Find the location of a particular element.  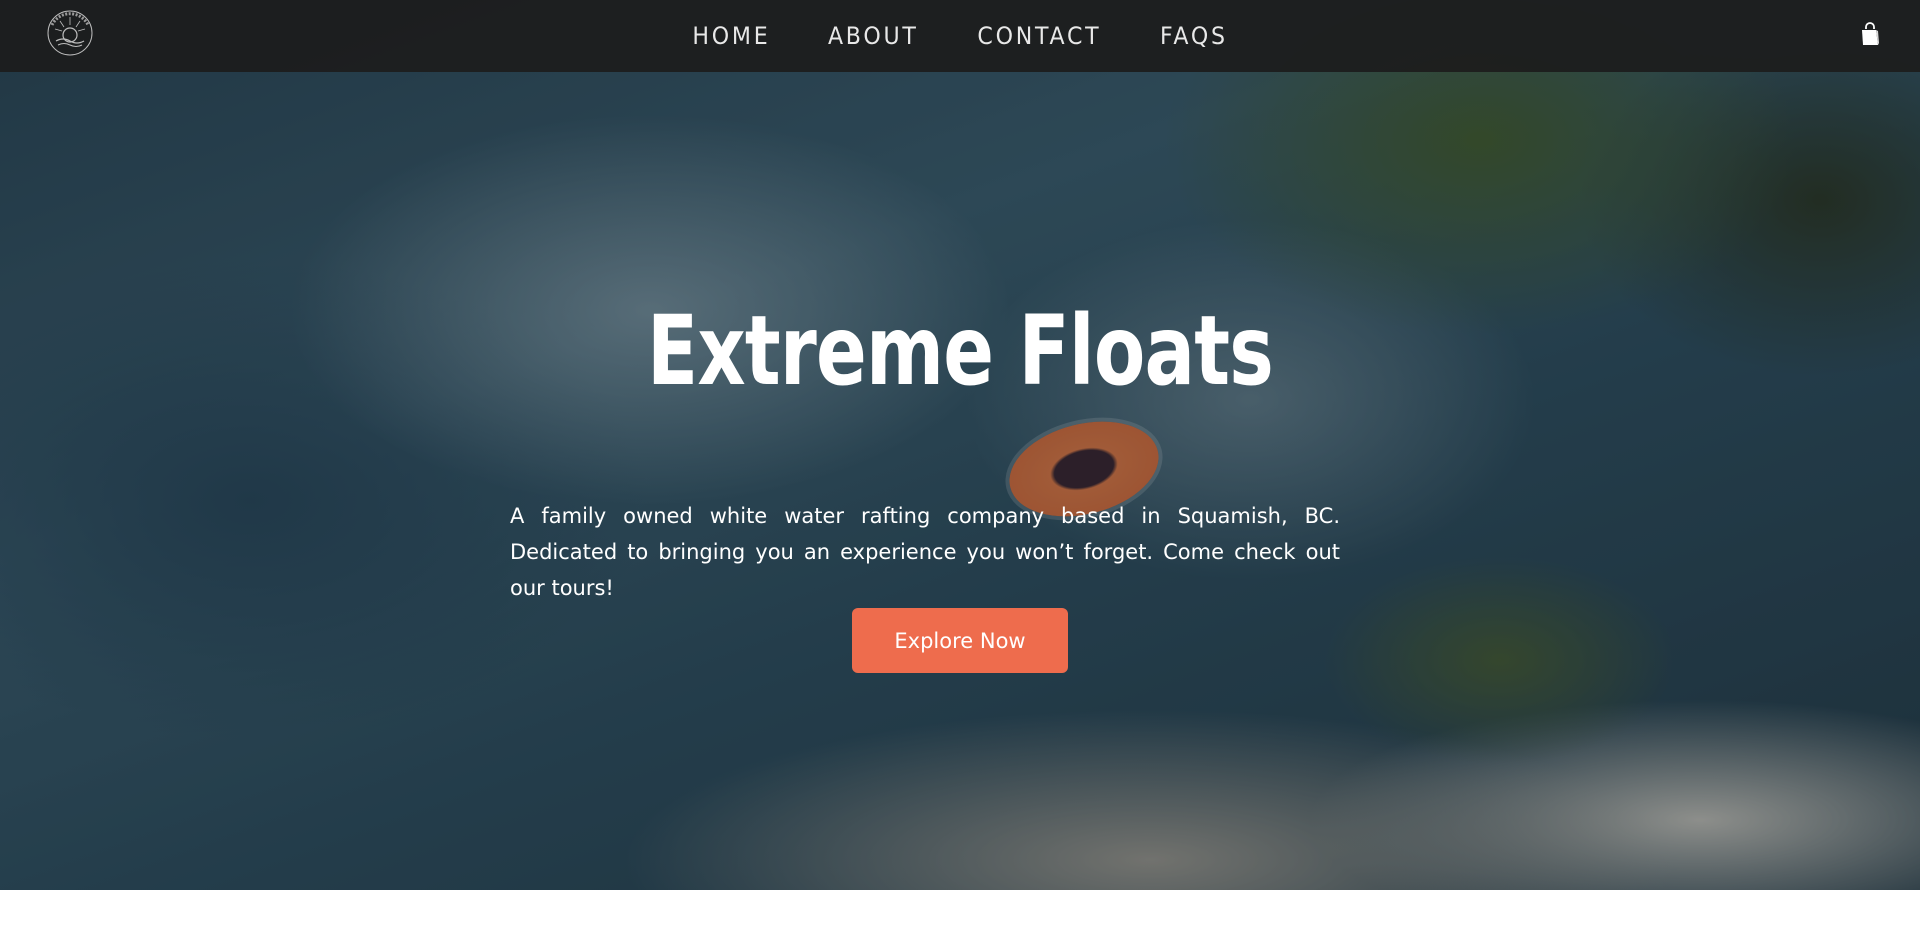

hero-title: Extreme Floats is located at coordinates (960, 351).